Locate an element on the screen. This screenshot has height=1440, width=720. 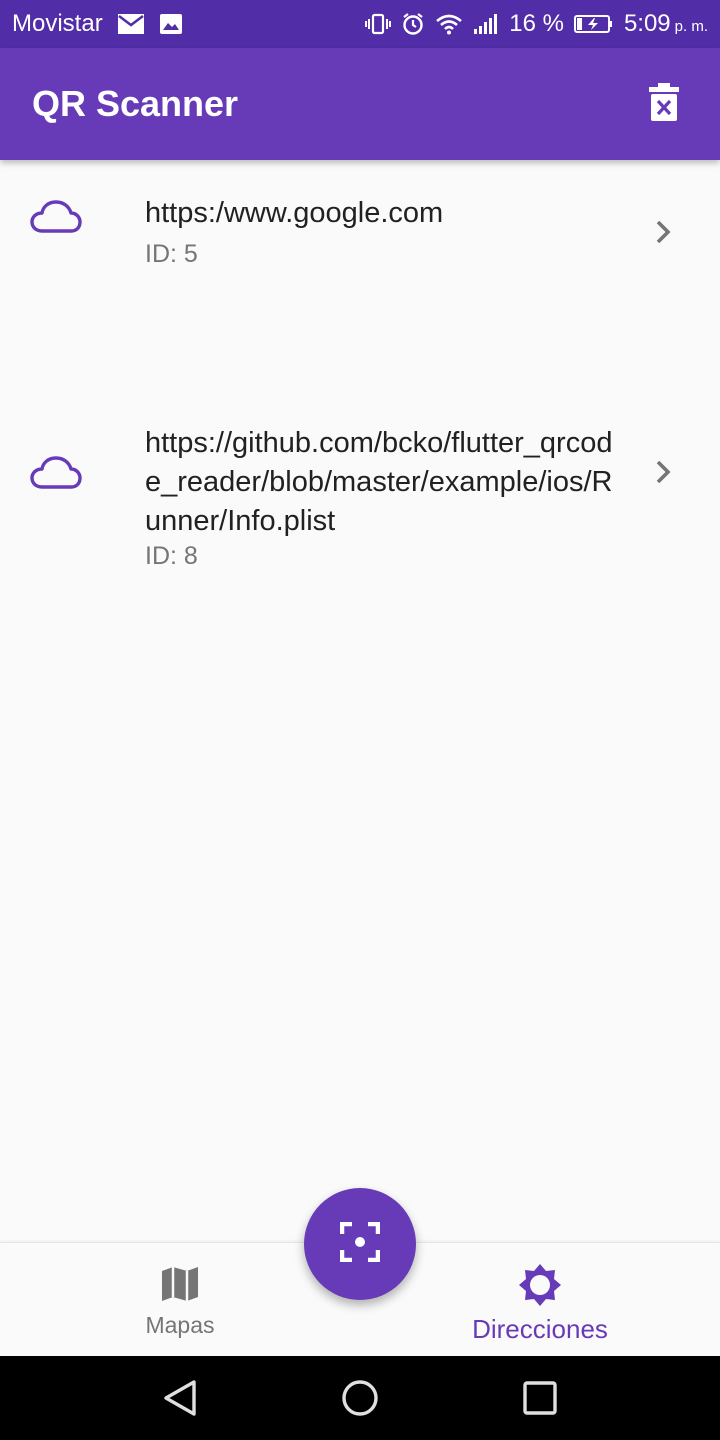
clock: 5:09 p. m. is located at coordinates (666, 24).